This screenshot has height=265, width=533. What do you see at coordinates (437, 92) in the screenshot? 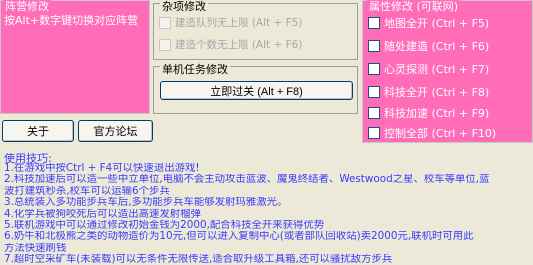
I see `tech-all-label: 科技全开 (Ctrl + F8)` at bounding box center [437, 92].